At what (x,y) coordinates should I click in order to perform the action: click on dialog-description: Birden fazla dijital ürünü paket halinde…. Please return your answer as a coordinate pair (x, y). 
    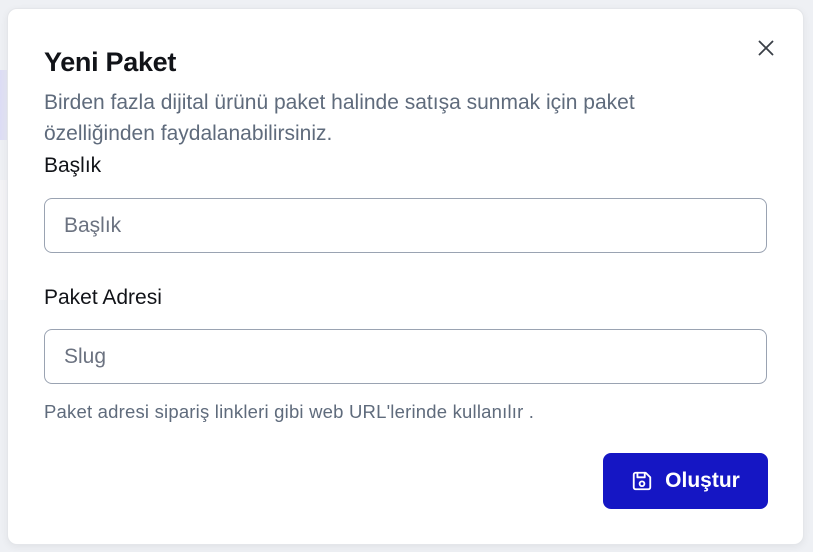
    Looking at the image, I should click on (339, 118).